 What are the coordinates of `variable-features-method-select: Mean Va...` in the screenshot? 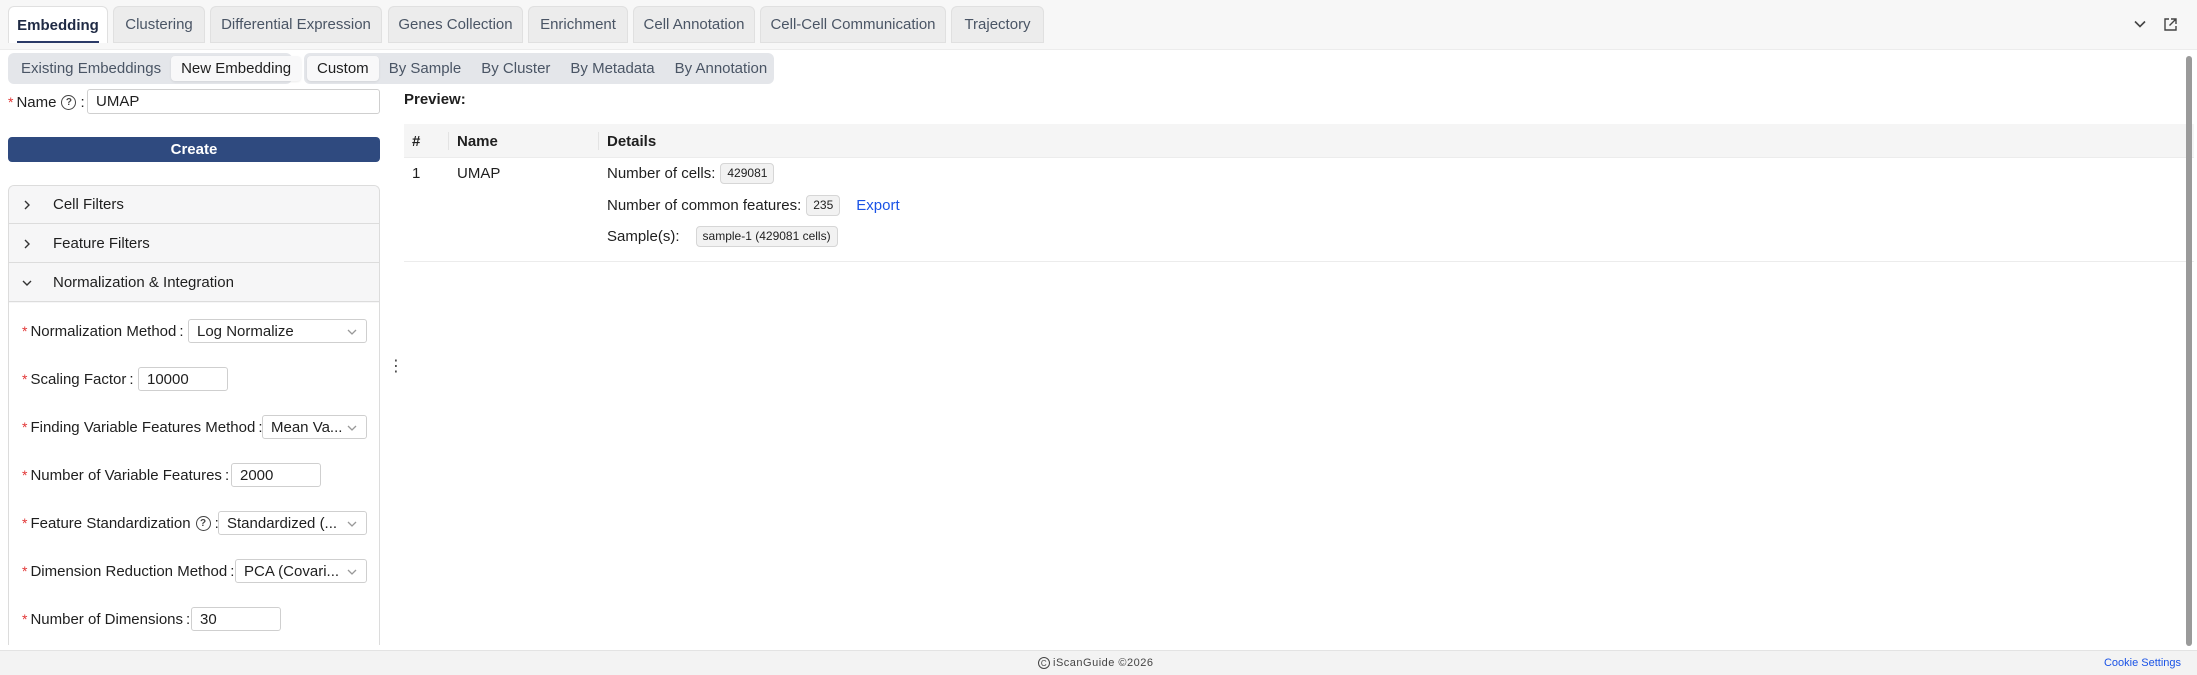 It's located at (314, 427).